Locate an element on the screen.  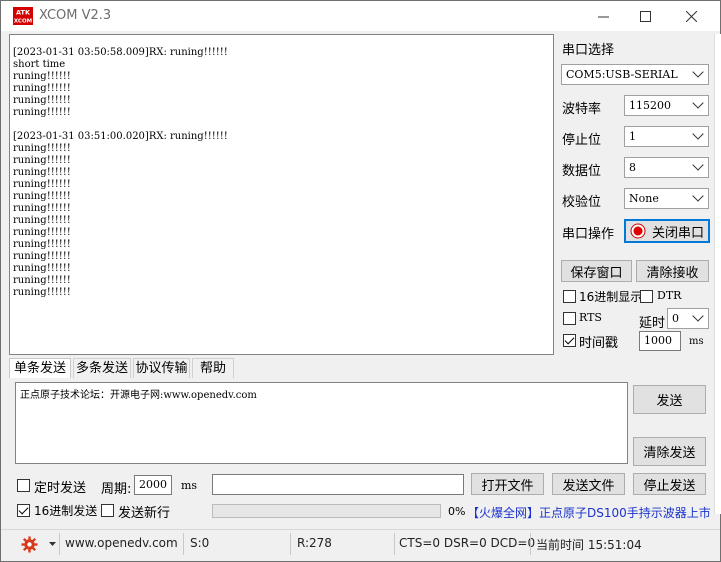
caret-down-icon is located at coordinates (52, 544).